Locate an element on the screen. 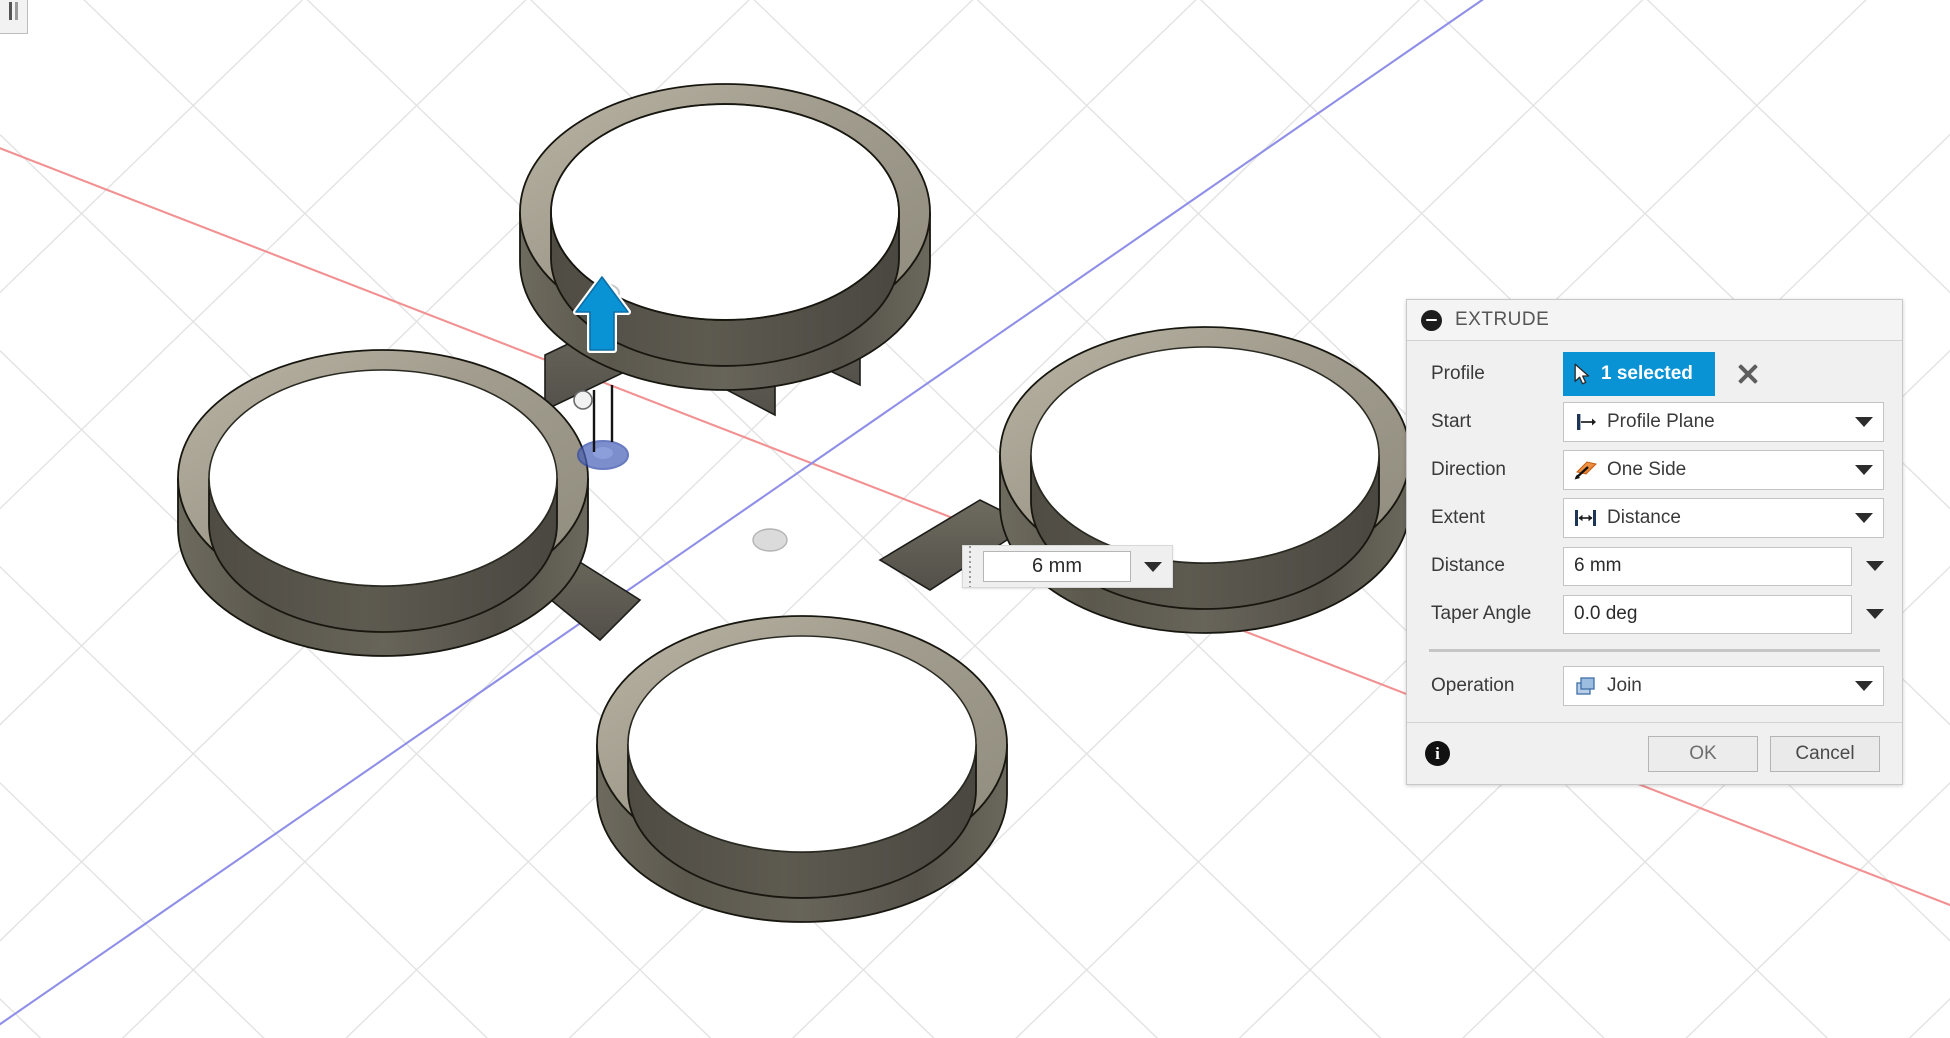  field-operation: Join is located at coordinates (1723, 686).